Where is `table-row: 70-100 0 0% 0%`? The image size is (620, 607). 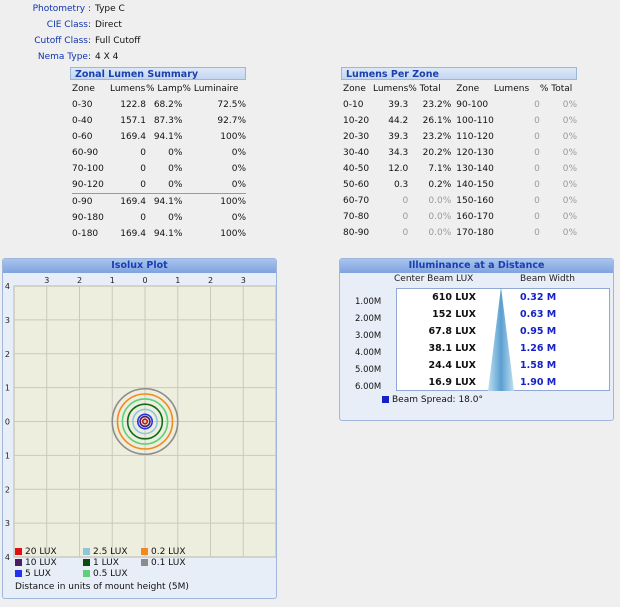
table-row: 70-100 0 0% 0% is located at coordinates (159, 169).